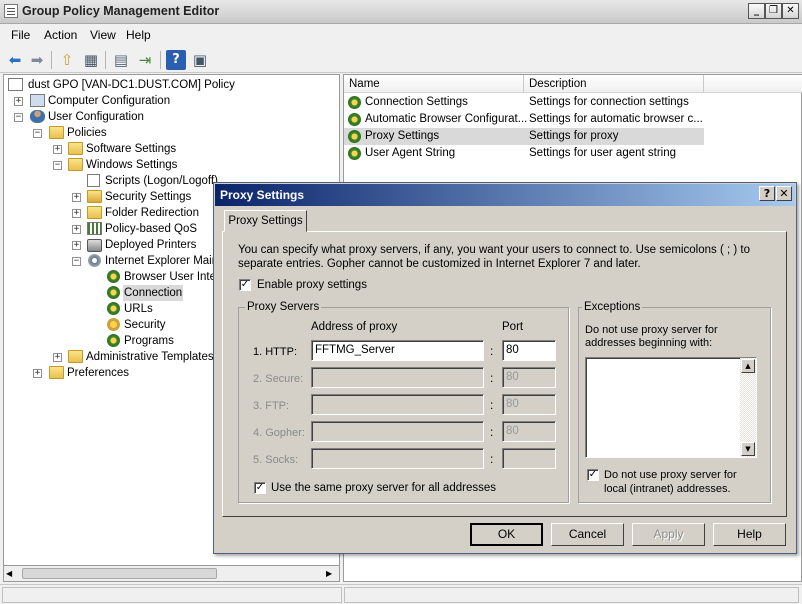  What do you see at coordinates (667, 489) in the screenshot?
I see `bypass-local-label-line2: local (intranet) addresses.` at bounding box center [667, 489].